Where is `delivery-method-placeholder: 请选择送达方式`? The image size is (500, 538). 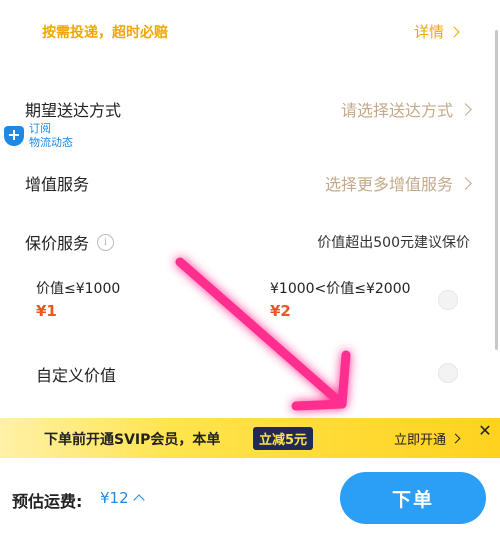
delivery-method-placeholder: 请选择送达方式 is located at coordinates (396, 110).